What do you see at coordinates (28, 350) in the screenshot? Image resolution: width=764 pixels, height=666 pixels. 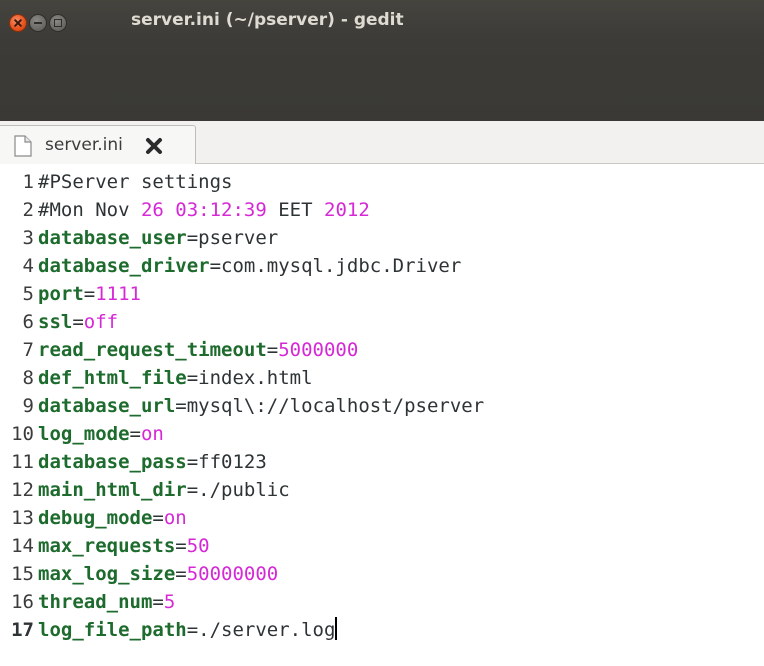 I see `line-number: 7` at bounding box center [28, 350].